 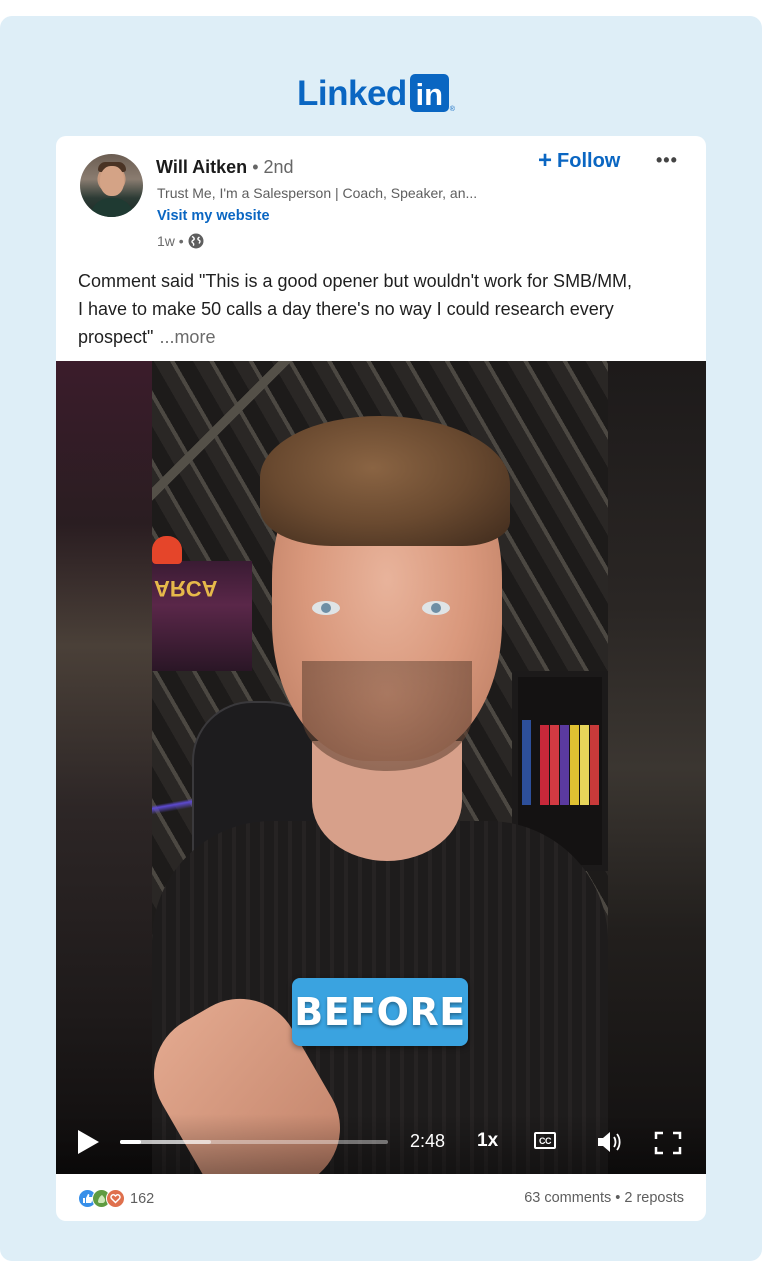 What do you see at coordinates (186, 588) in the screenshot?
I see `arcade-sign: ARCA` at bounding box center [186, 588].